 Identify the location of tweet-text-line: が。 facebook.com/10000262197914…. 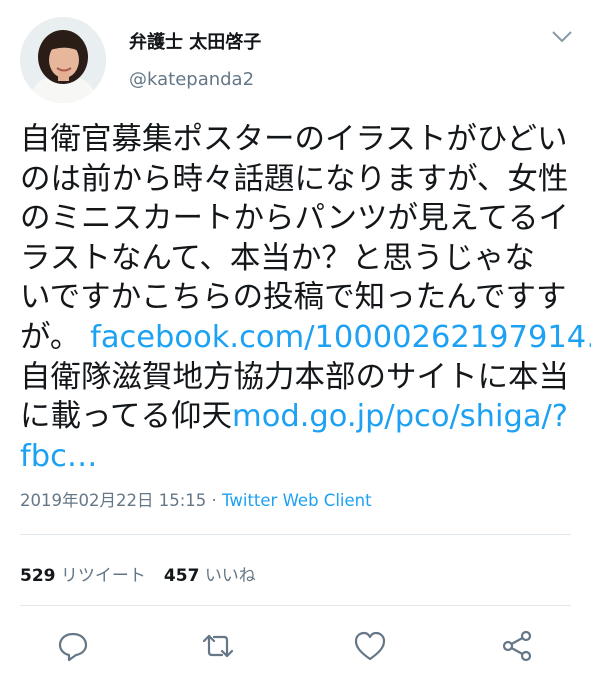
(305, 338).